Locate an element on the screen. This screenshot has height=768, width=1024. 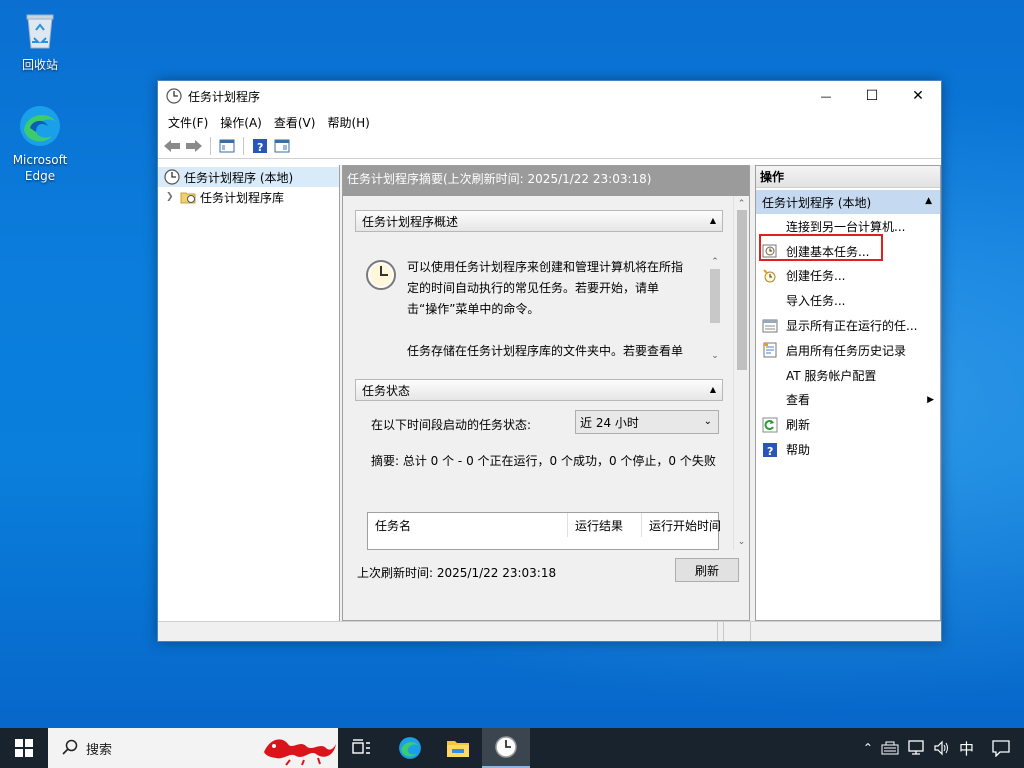
keyboard-icon is located at coordinates (890, 748).